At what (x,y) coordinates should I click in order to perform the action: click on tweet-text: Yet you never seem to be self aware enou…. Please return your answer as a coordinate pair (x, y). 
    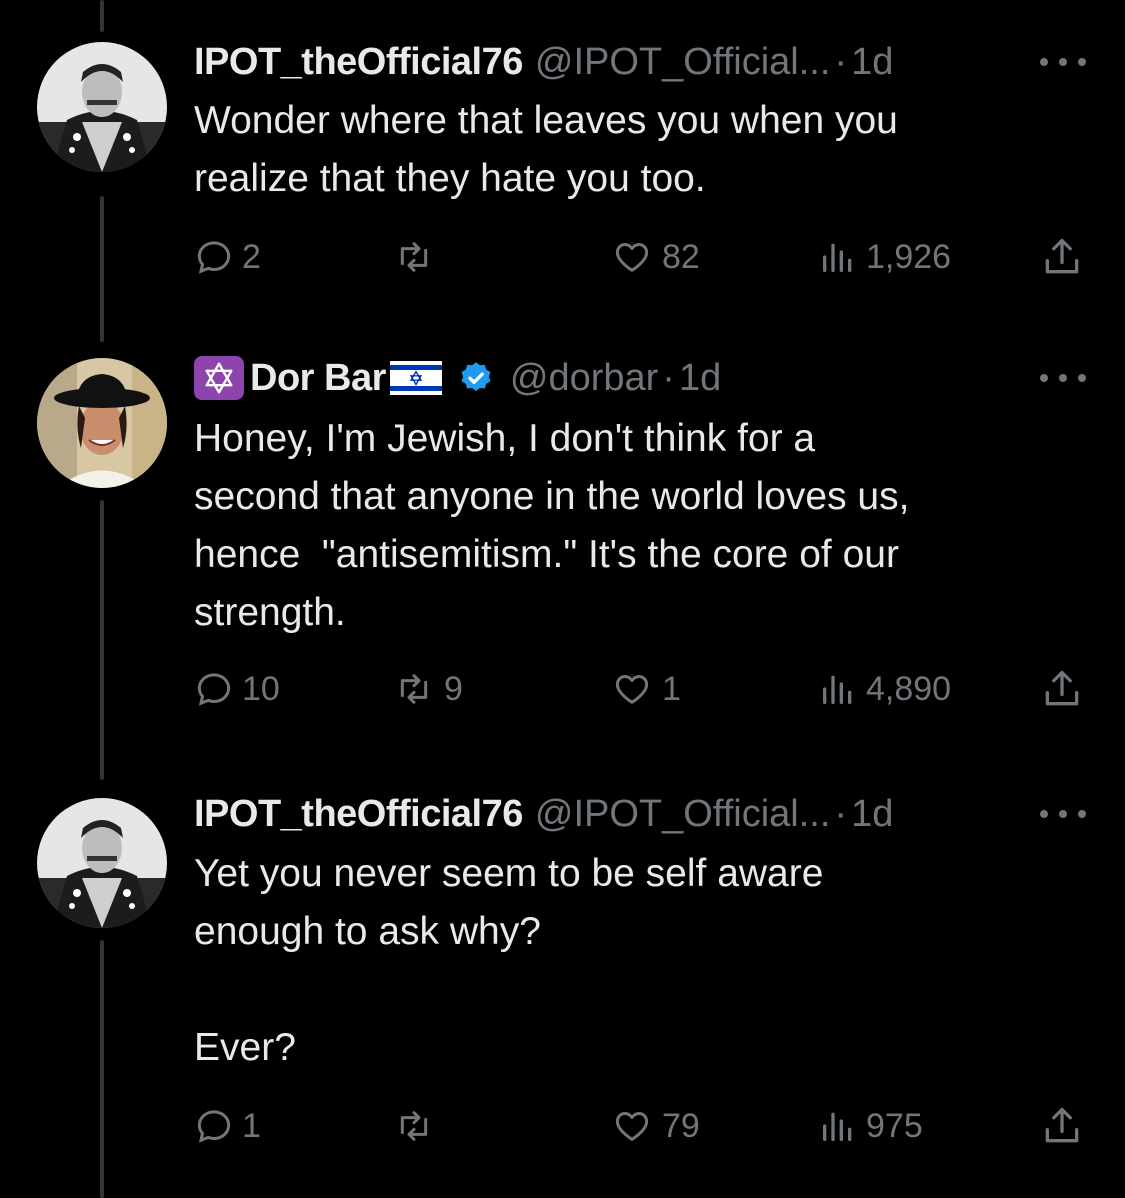
    Looking at the image, I should click on (509, 960).